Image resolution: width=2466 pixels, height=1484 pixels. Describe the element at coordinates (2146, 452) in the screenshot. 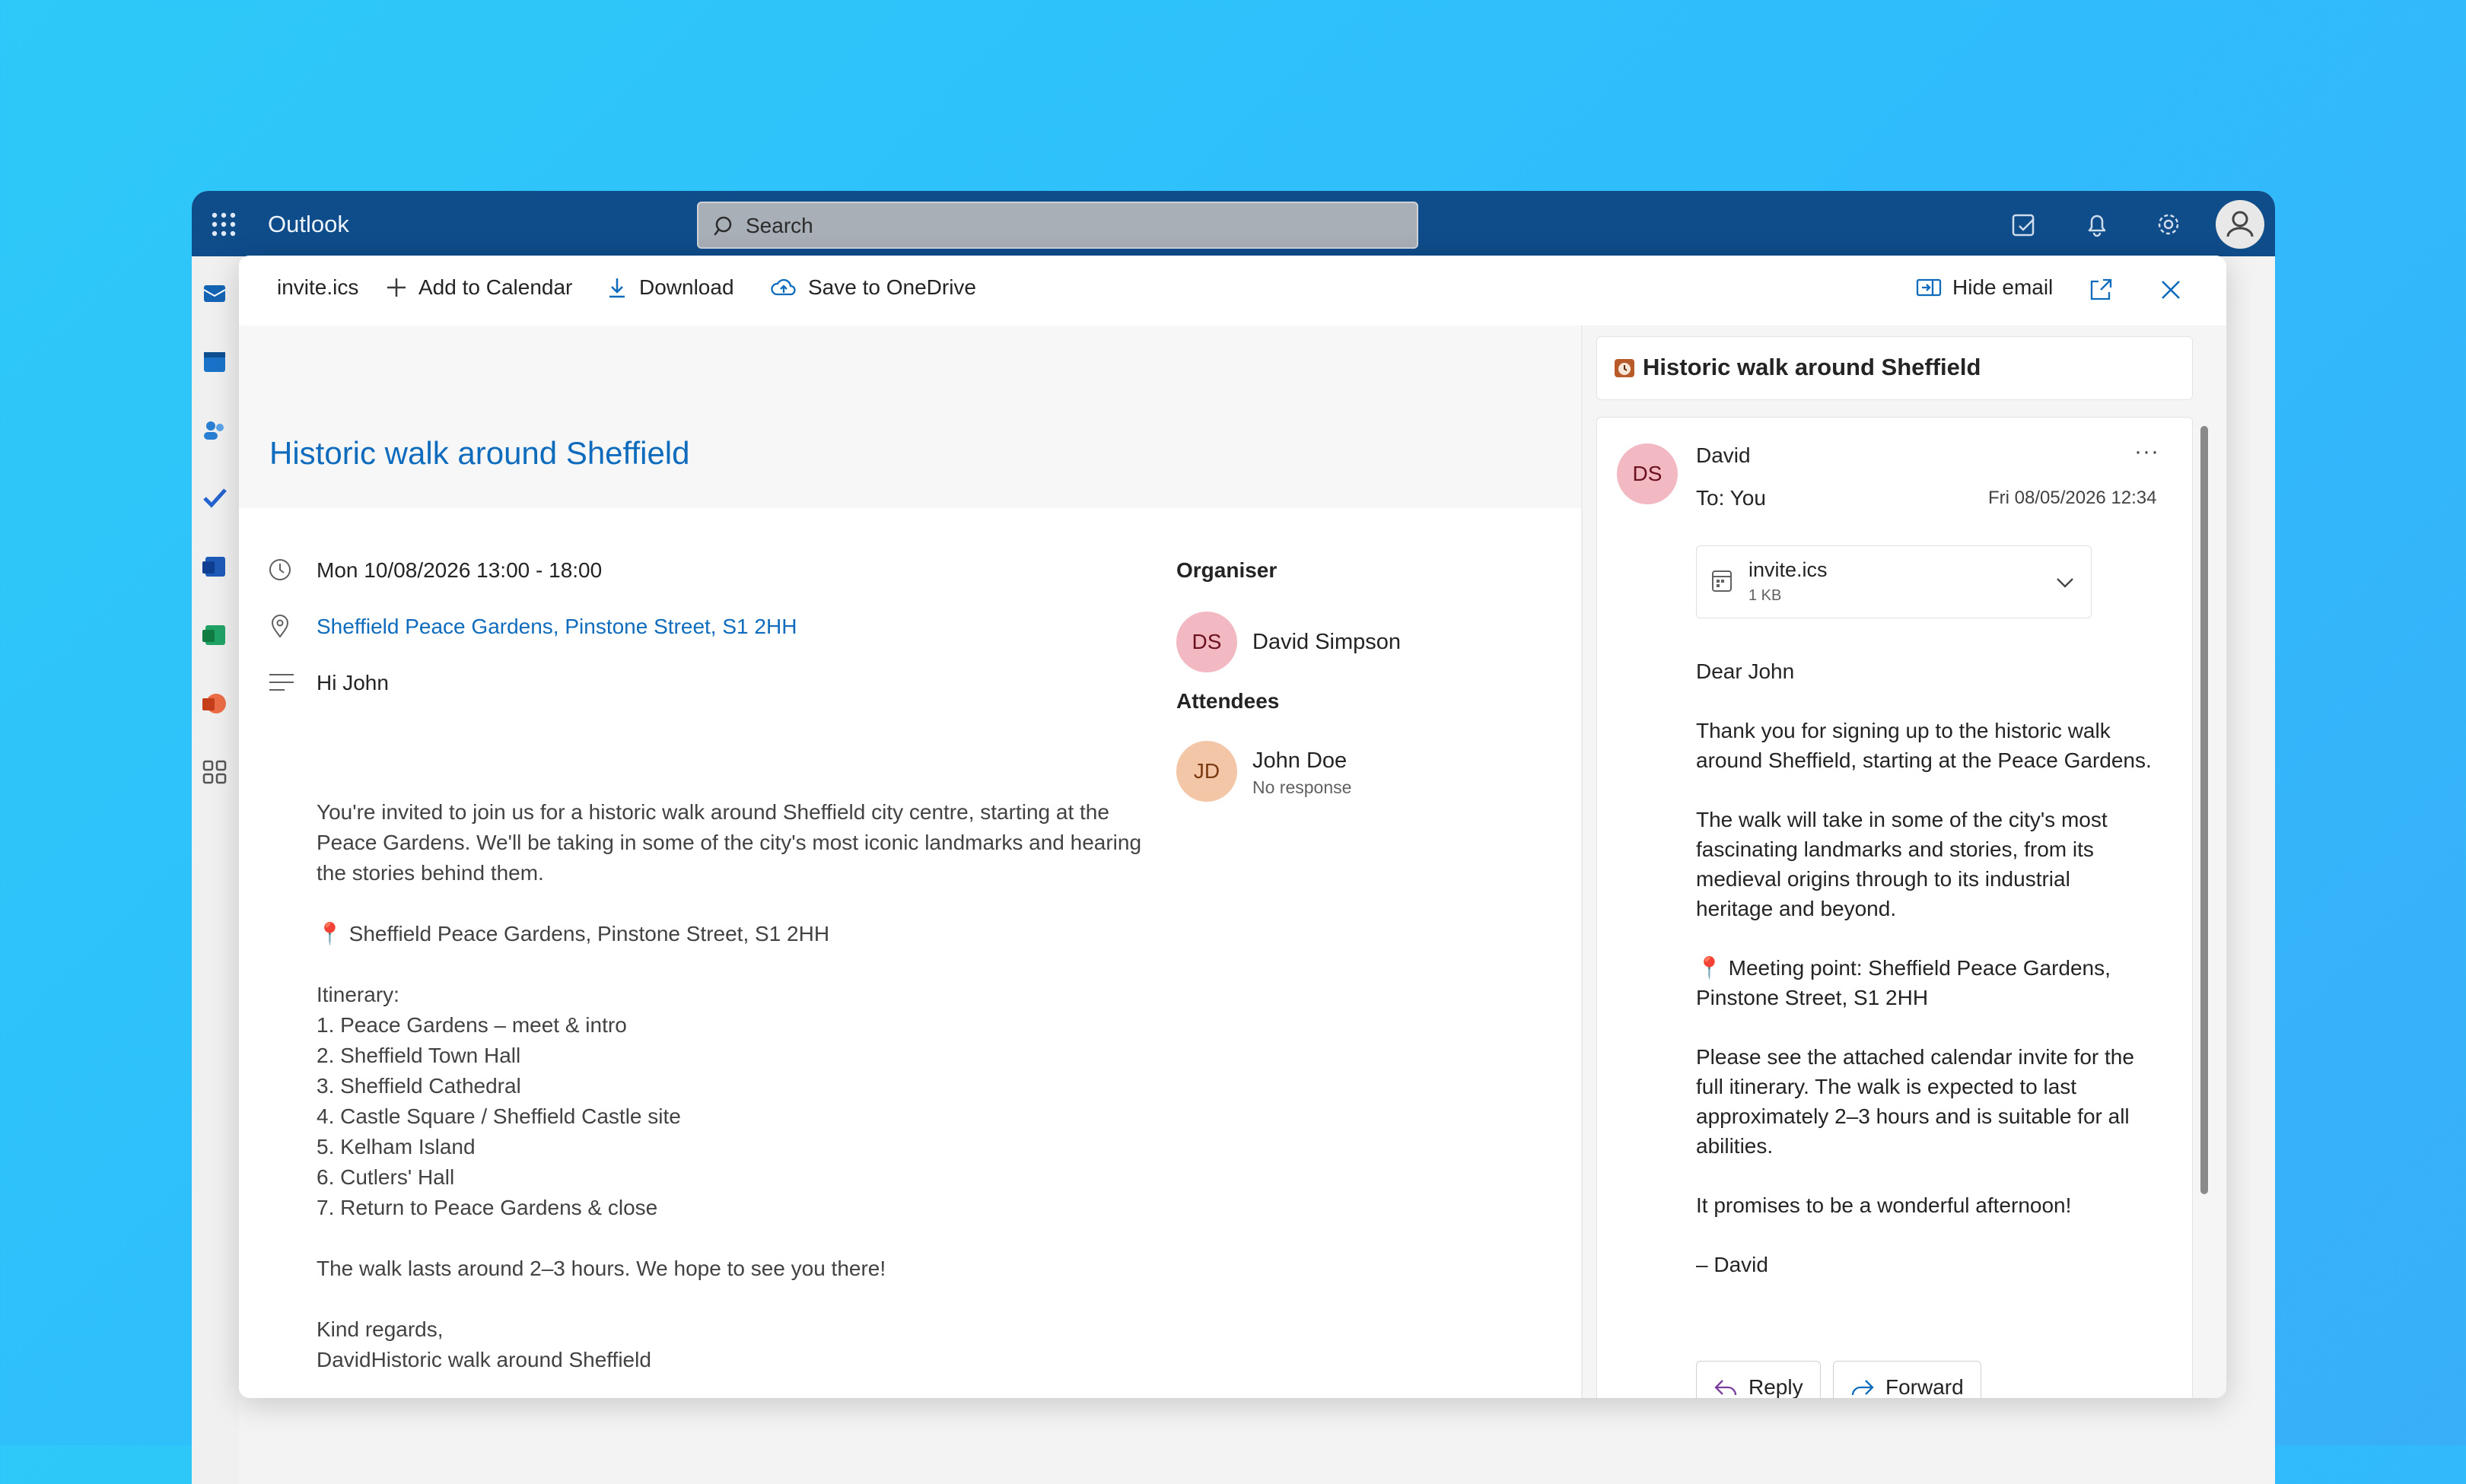

I see `more-actions-button: ···` at that location.